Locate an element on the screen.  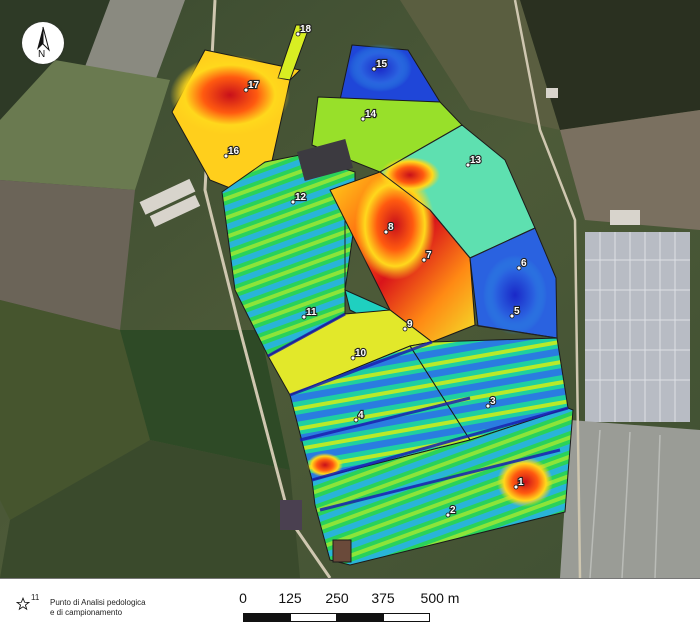
sampling-point-label: 15 is located at coordinates (382, 64).